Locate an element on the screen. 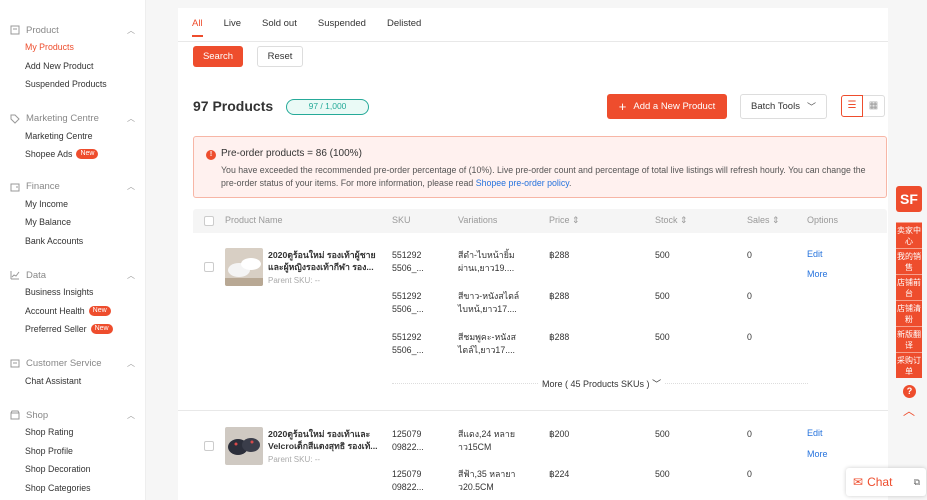 The image size is (927, 500). list-view-toggle: ☰ is located at coordinates (852, 106).